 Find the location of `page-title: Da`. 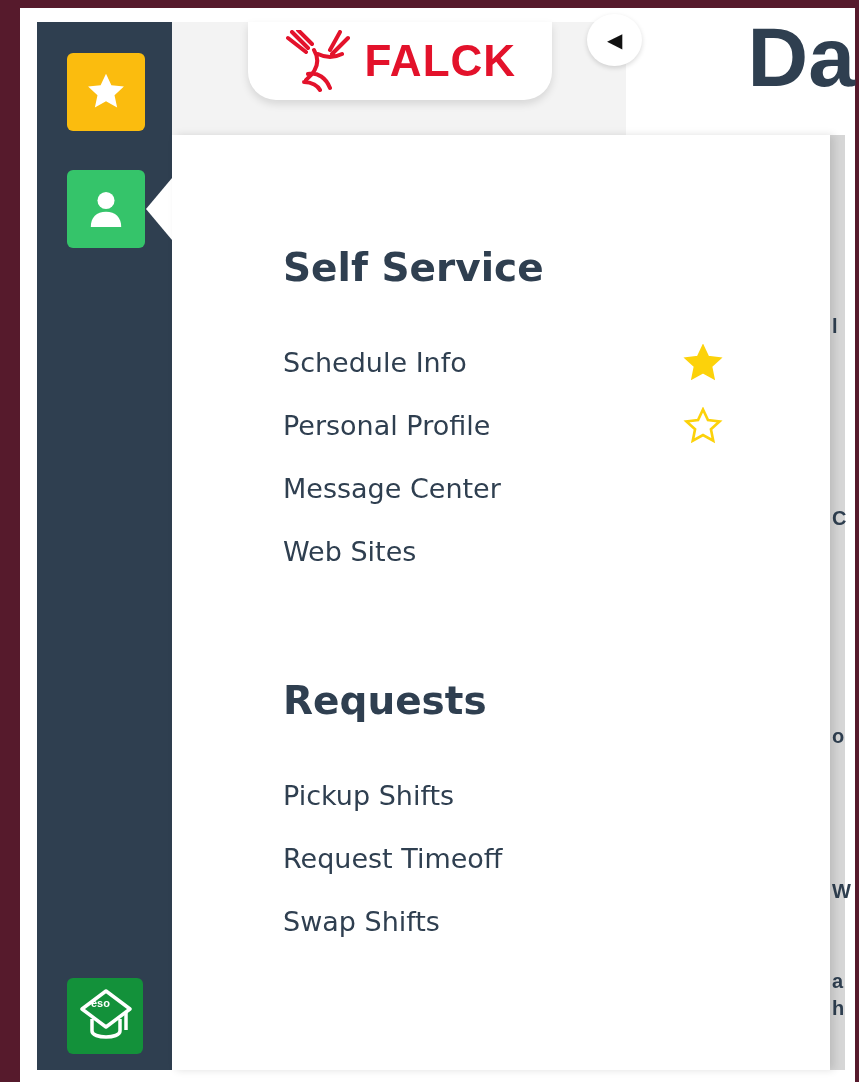

page-title: Da is located at coordinates (801, 57).